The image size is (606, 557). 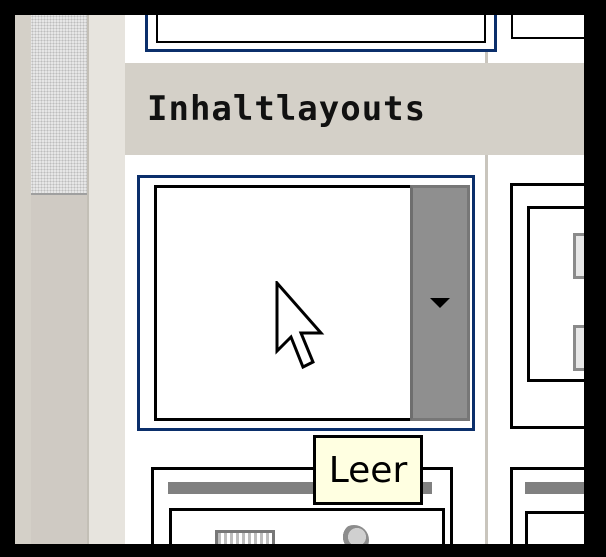 I want to click on tooltip-text: Leer, so click(x=368, y=470).